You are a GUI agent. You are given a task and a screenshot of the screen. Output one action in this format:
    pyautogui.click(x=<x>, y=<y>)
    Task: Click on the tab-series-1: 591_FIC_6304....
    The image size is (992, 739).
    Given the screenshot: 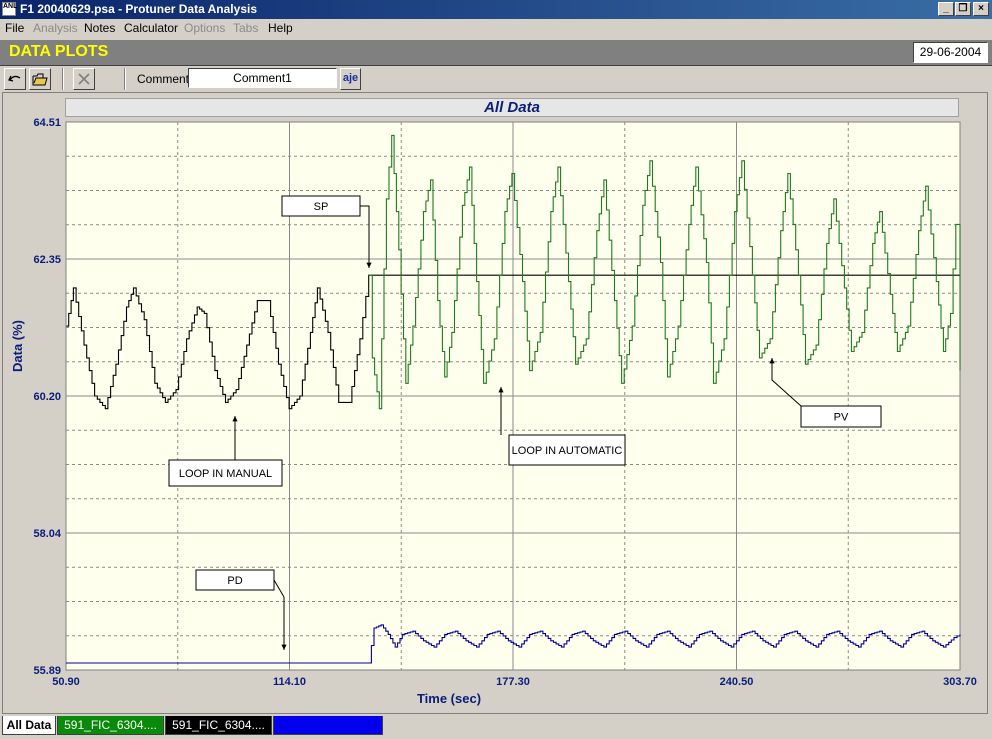 What is the action you would take?
    pyautogui.click(x=110, y=725)
    